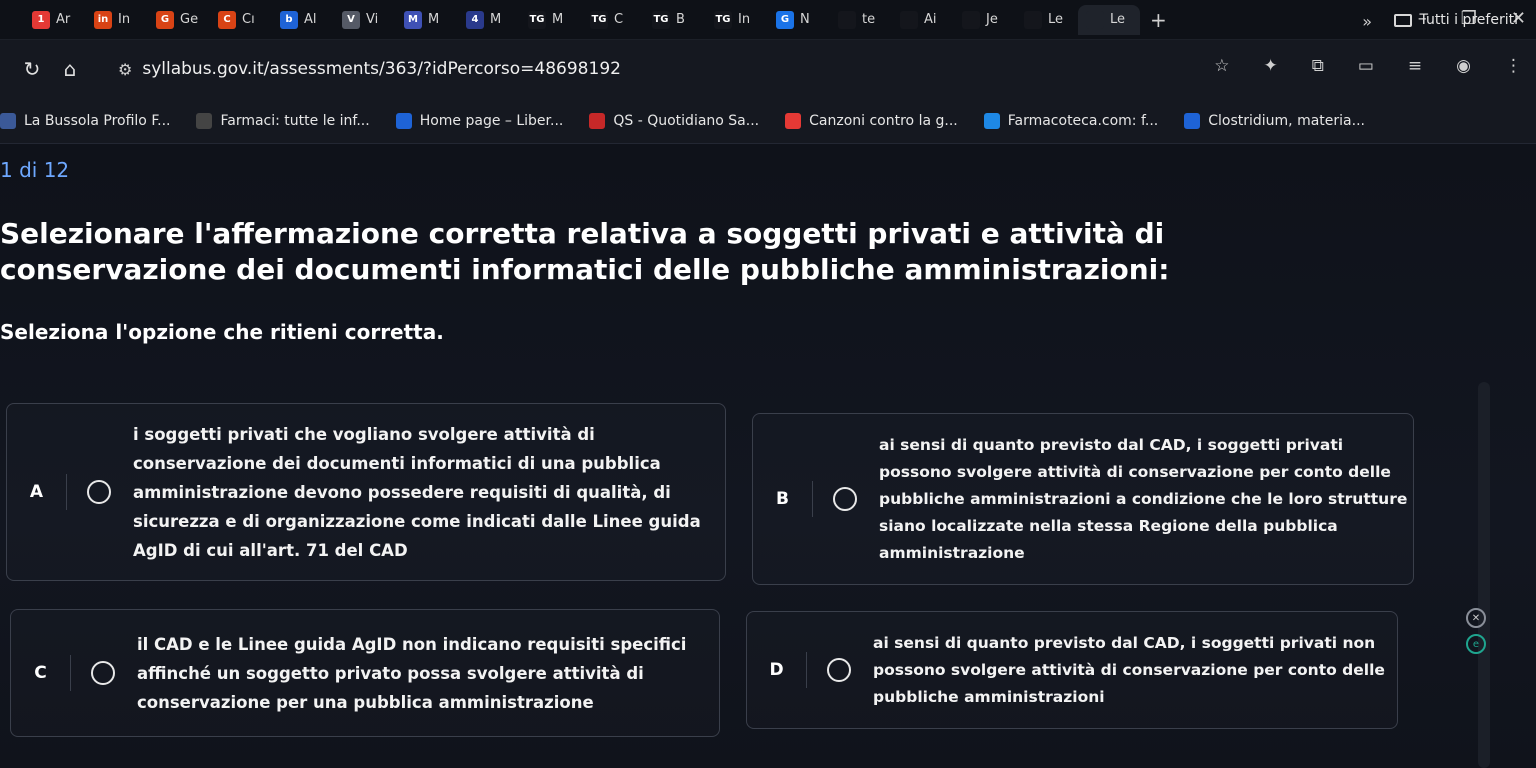  Describe the element at coordinates (1476, 644) in the screenshot. I see `extension-e-icon: e` at that location.